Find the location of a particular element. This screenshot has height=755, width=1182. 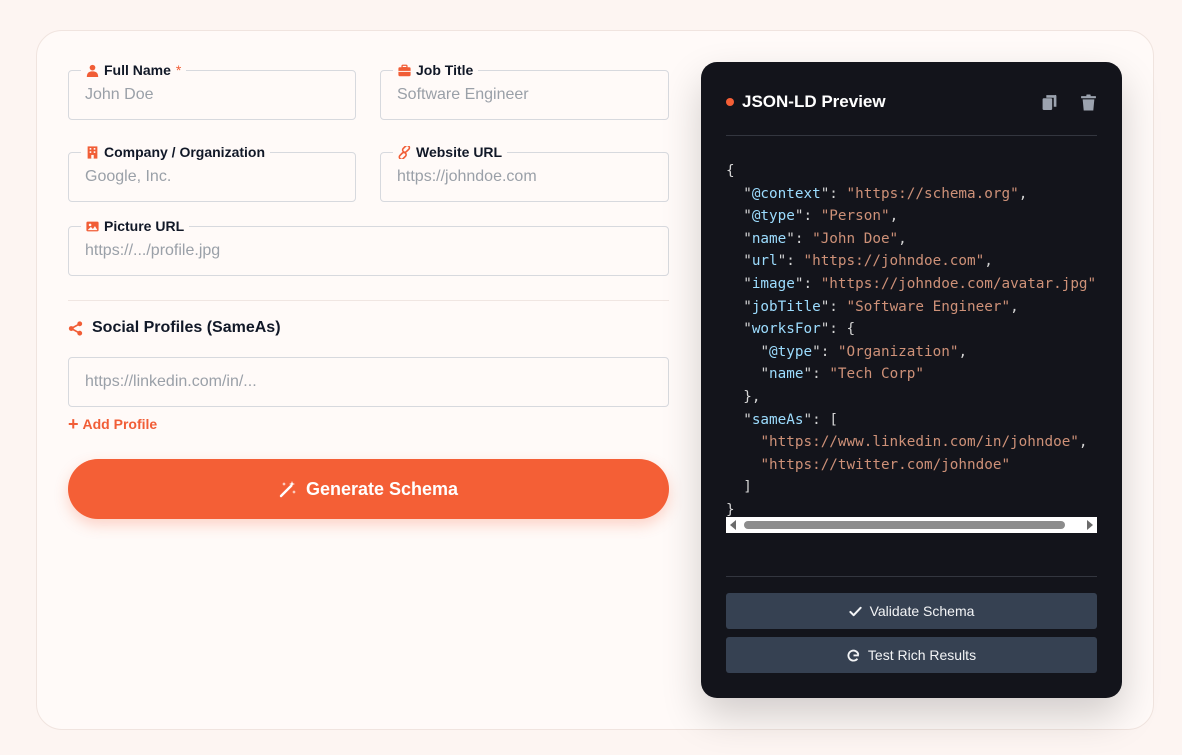

validate-schema-button: Validate Schema is located at coordinates (911, 611).